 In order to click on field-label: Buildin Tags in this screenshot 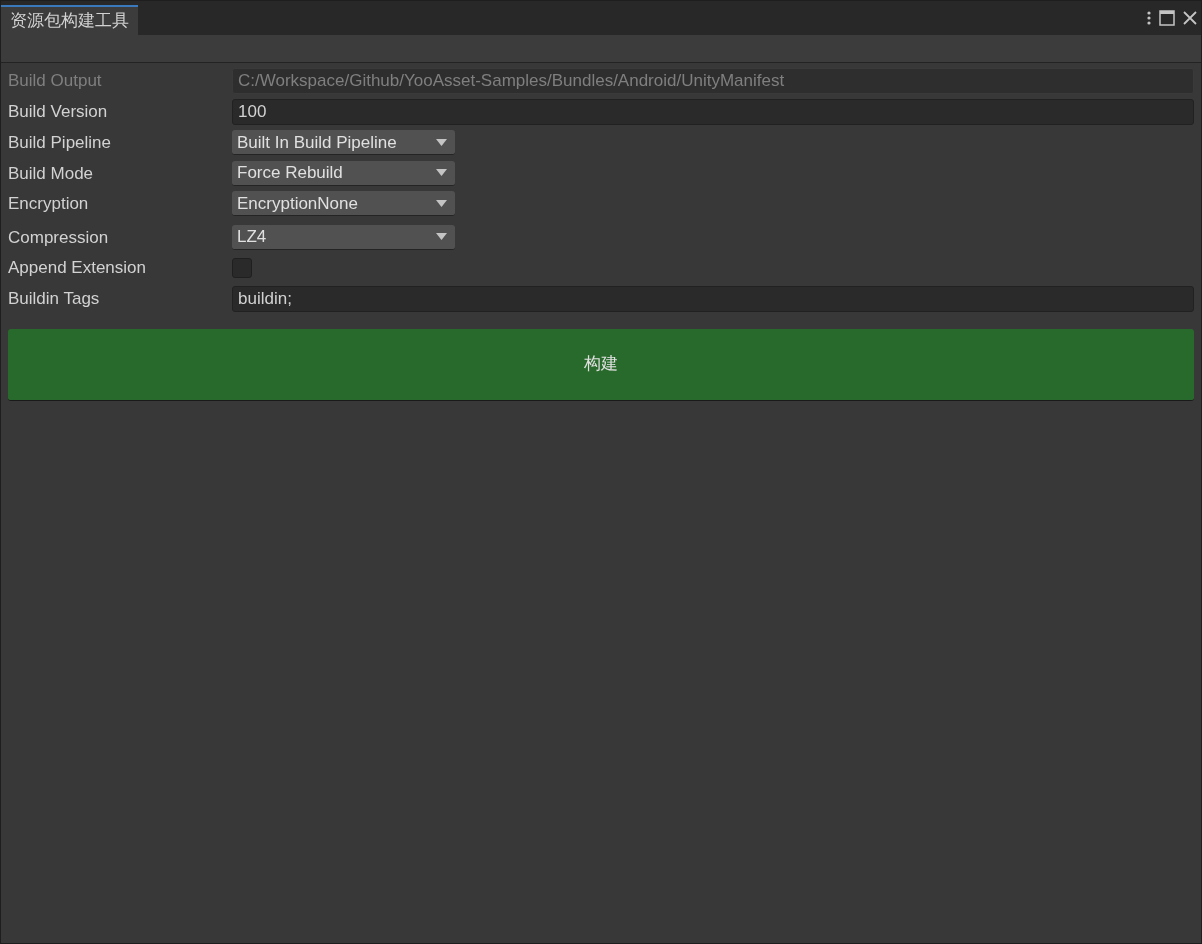, I will do `click(54, 298)`.